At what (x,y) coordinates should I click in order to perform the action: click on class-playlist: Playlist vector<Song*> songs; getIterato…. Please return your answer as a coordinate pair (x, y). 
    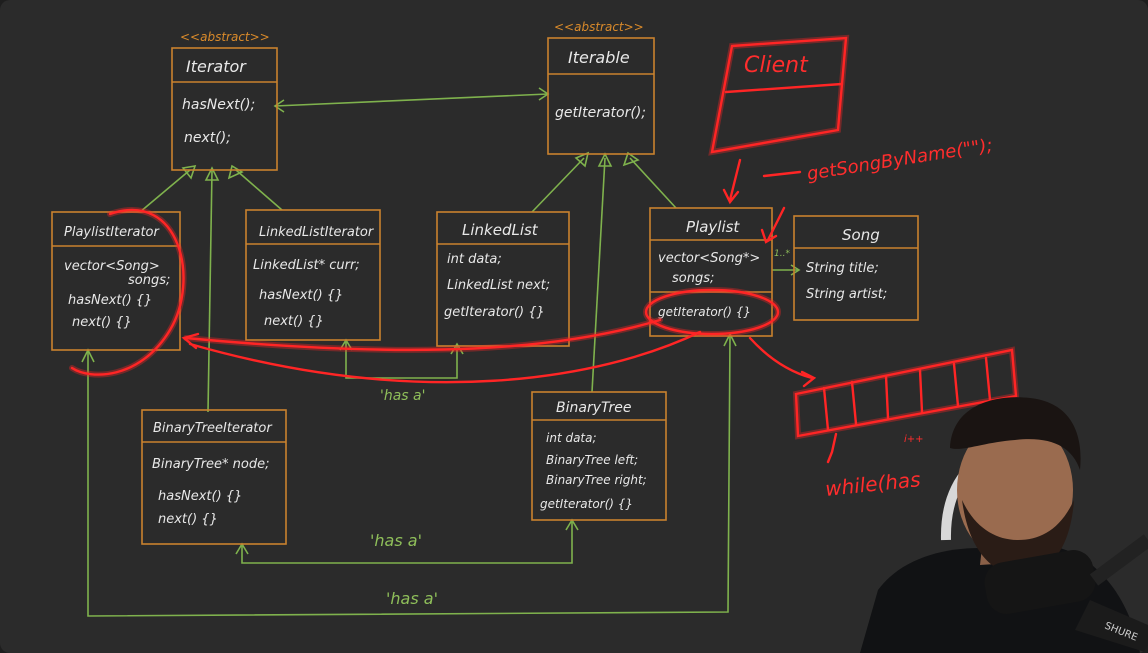
    Looking at the image, I should click on (711, 272).